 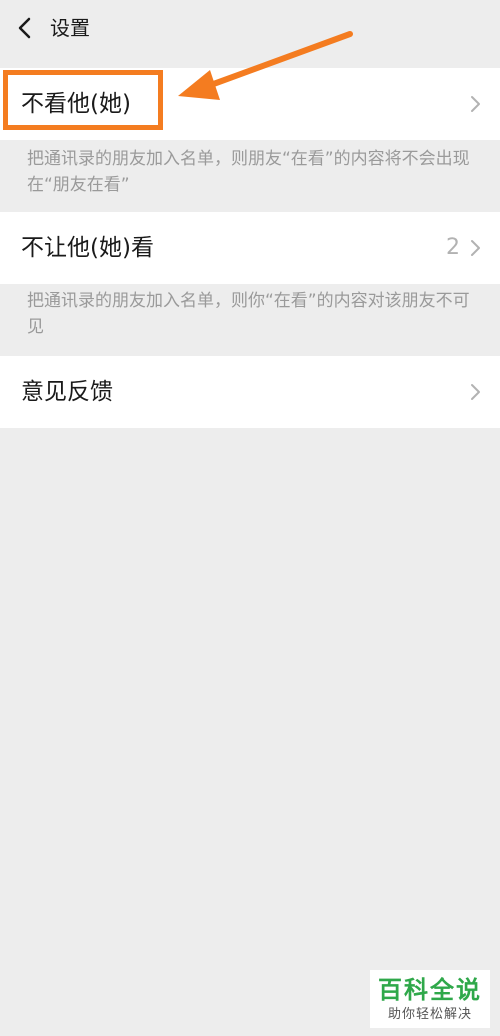 I want to click on row-description: 把通讯录的朋友加入名单，则你“在看”的内容对该朋友不可见, so click(x=248, y=314).